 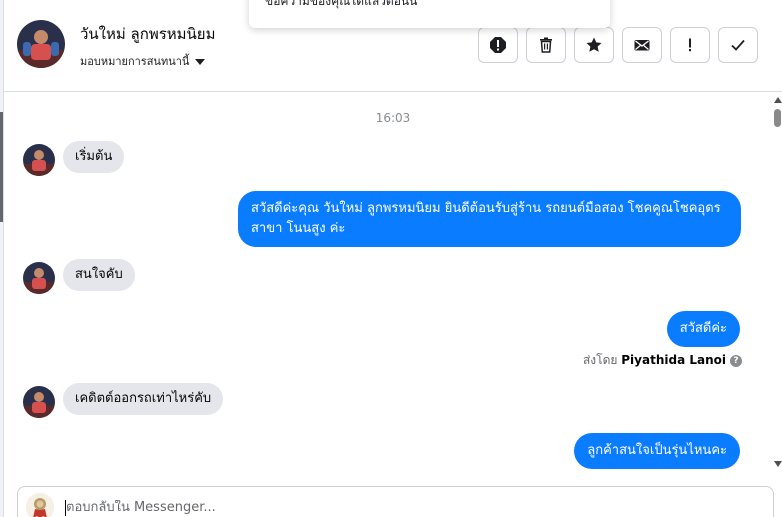 I want to click on follow-up-button, so click(x=690, y=45).